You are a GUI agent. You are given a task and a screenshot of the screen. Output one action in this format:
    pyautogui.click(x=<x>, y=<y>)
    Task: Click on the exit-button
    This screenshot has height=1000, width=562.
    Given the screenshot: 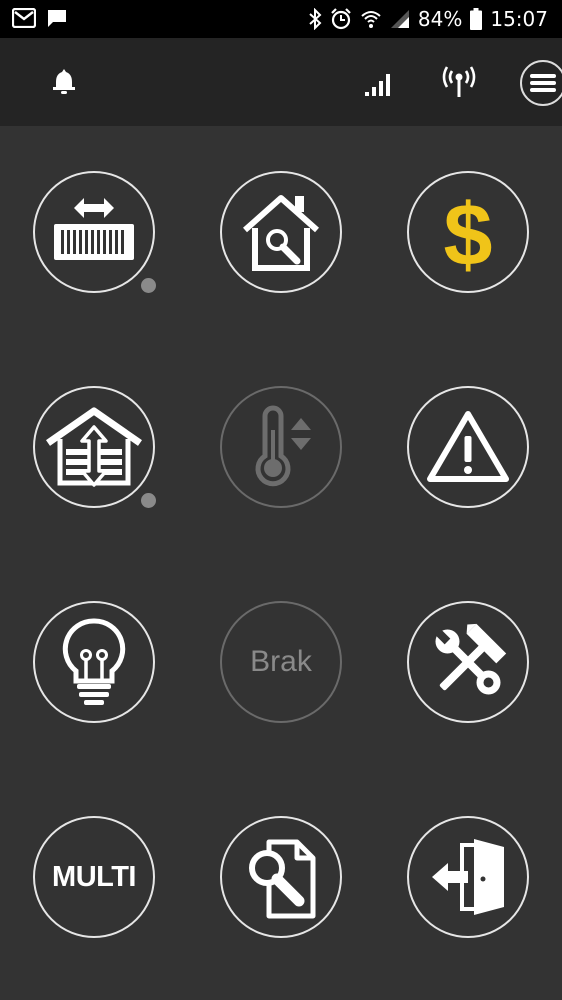 What is the action you would take?
    pyautogui.click(x=468, y=877)
    